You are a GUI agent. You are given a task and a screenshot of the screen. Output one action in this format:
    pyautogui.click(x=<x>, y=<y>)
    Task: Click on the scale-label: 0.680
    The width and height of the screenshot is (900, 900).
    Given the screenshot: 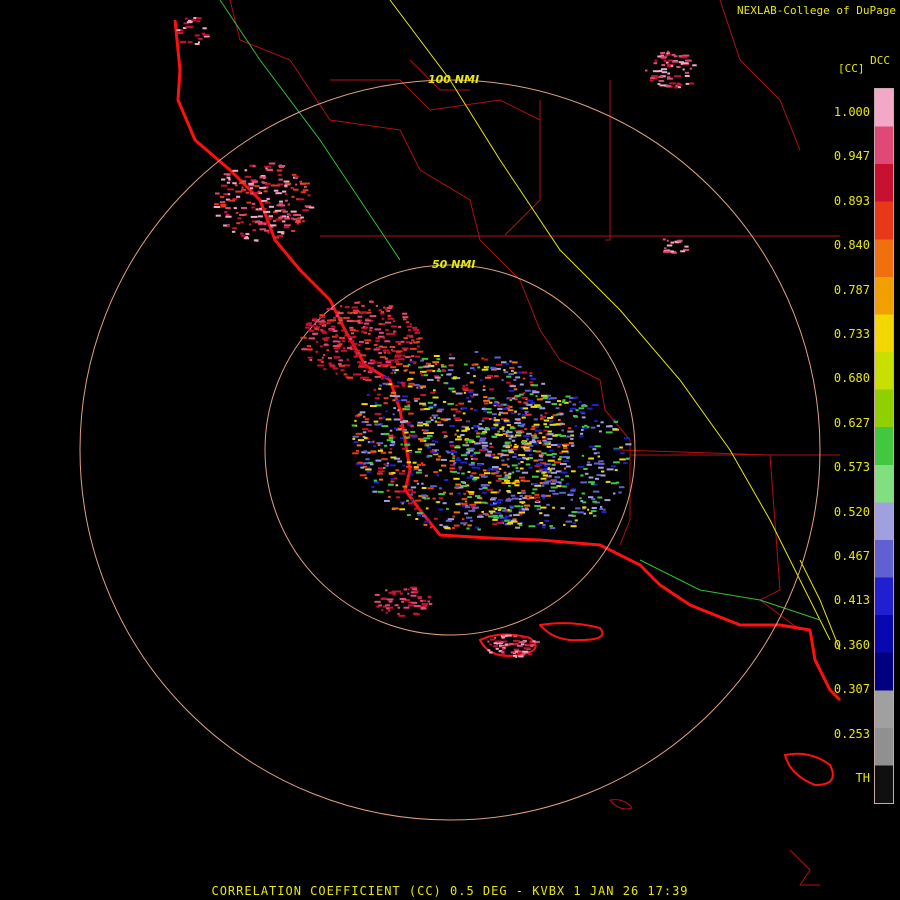 What is the action you would take?
    pyautogui.click(x=851, y=378)
    